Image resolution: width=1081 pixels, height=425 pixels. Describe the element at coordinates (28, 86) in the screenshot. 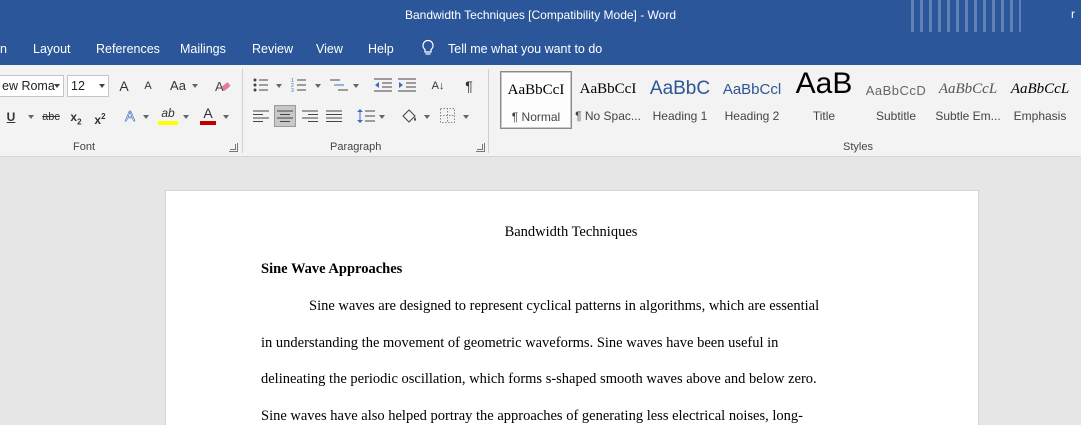

I see `font-name-value: ew Roma` at that location.